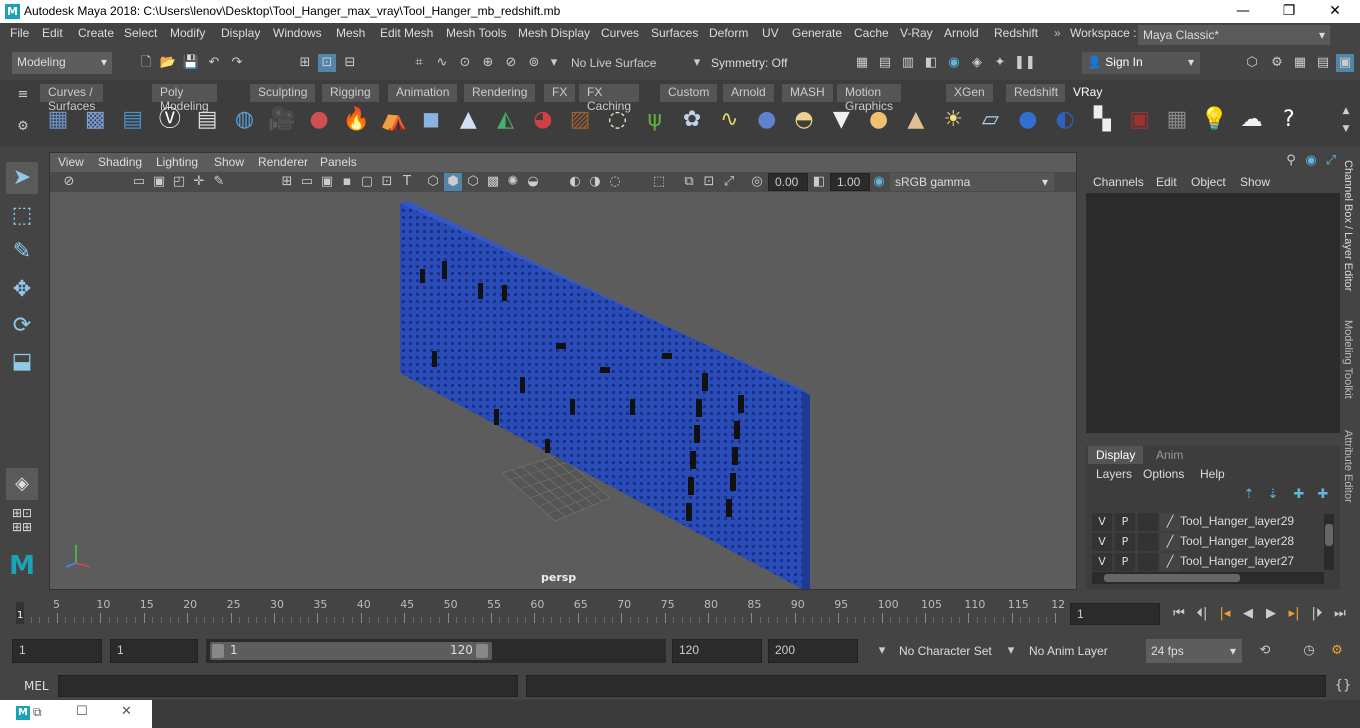 This screenshot has width=1360, height=728. Describe the element at coordinates (692, 120) in the screenshot. I see `fur-ball-icon: ✿` at that location.